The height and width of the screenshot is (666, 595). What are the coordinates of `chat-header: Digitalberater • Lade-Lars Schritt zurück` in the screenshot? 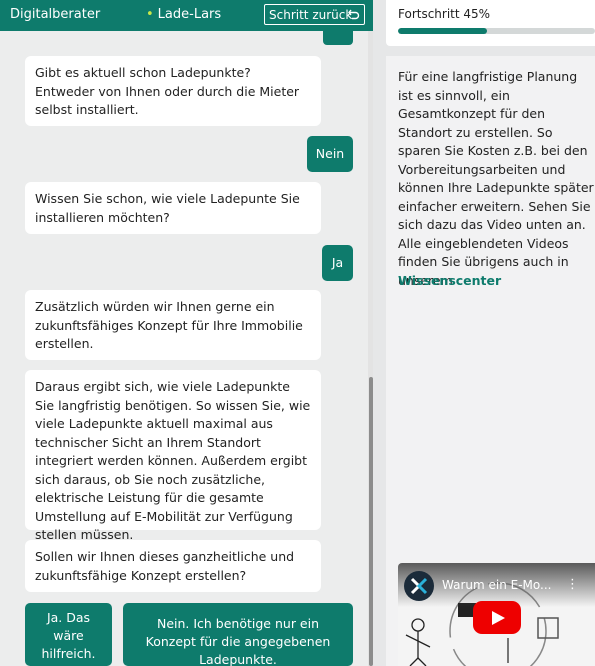 It's located at (186, 15).